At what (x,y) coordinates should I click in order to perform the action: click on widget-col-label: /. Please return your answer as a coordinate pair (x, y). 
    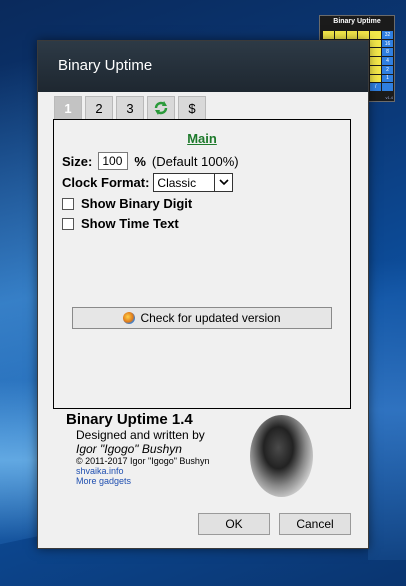
    Looking at the image, I should click on (376, 87).